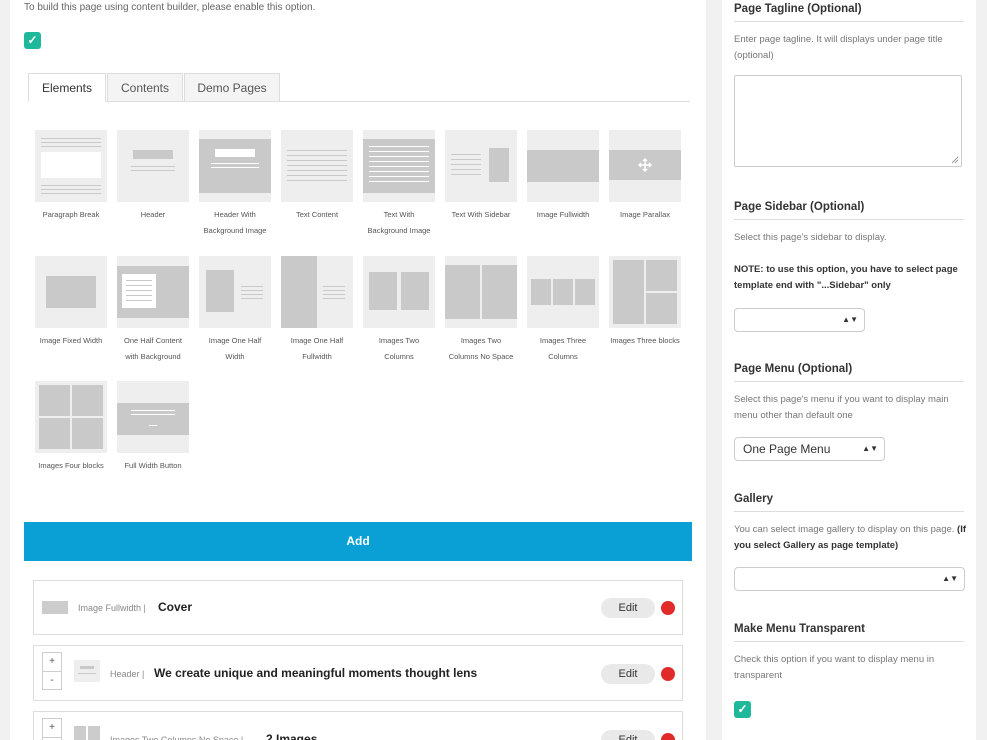 The height and width of the screenshot is (740, 987). Describe the element at coordinates (145, 87) in the screenshot. I see `tab-contents: Contents` at that location.